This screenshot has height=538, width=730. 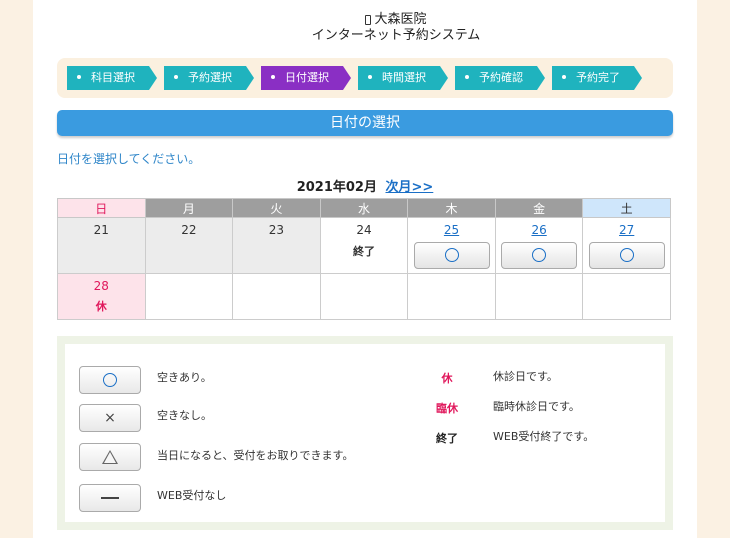 I want to click on system-name: インターネット予約システム, so click(x=396, y=35).